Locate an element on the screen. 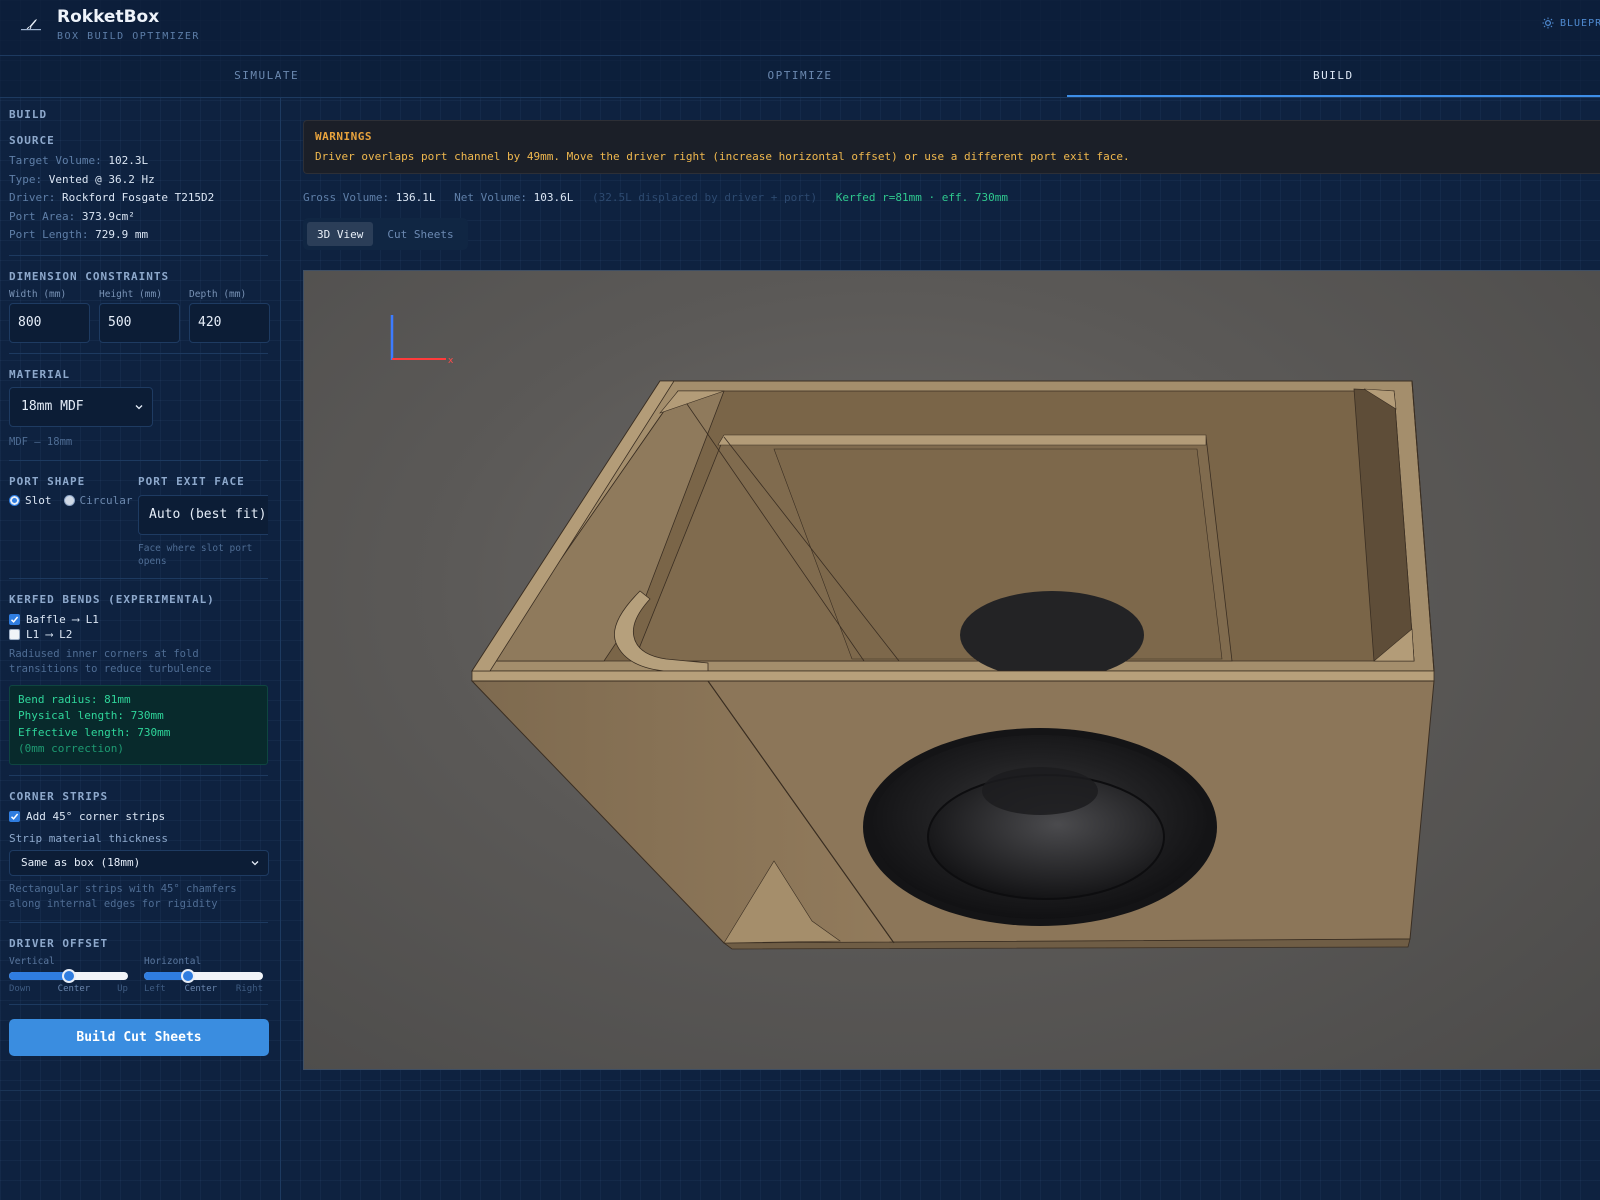 This screenshot has width=1600, height=1200. source-row-port-area: Port Area: 373.9cm² is located at coordinates (72, 216).